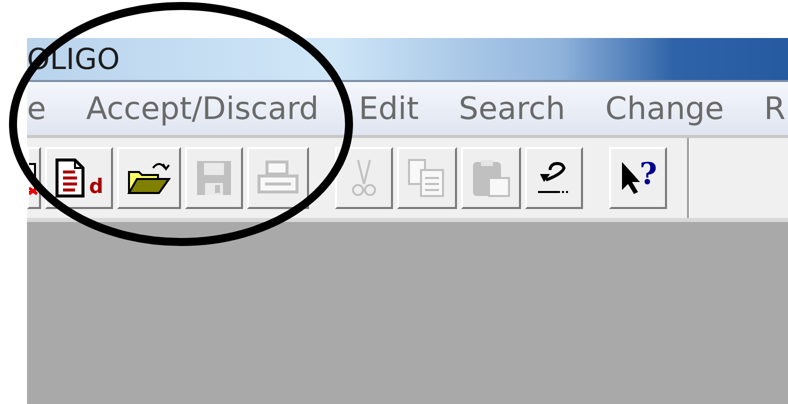  Describe the element at coordinates (79, 178) in the screenshot. I see `toolbar-button: d` at that location.